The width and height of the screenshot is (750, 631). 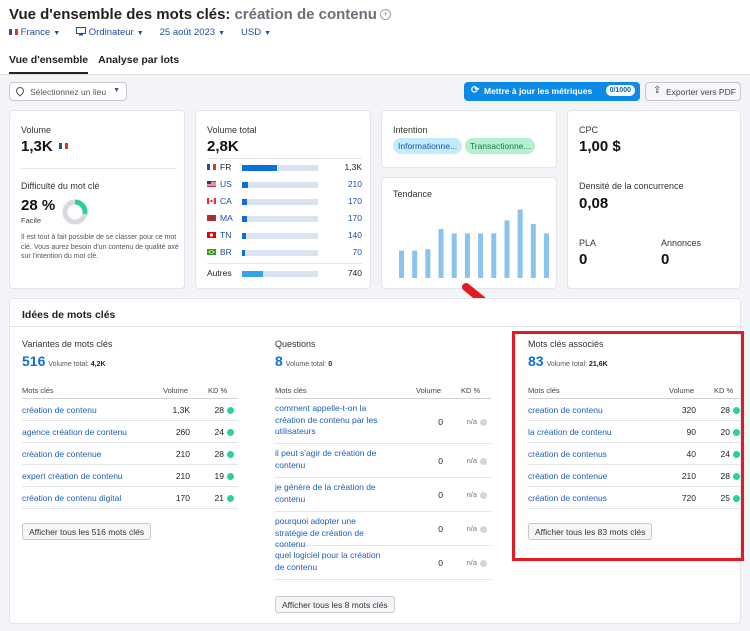 What do you see at coordinates (20, 91) in the screenshot?
I see `location-pin-icon` at bounding box center [20, 91].